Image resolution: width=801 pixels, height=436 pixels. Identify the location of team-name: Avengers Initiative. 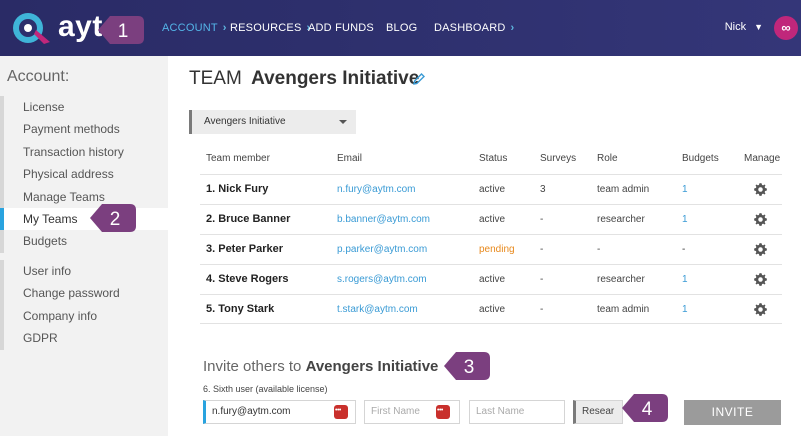
(335, 78).